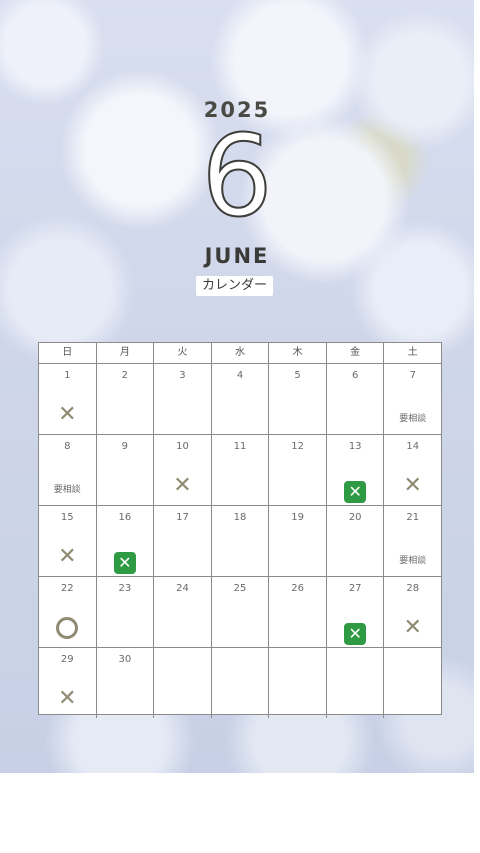 This screenshot has width=480, height=853. I want to click on calendar-day-cell: 25, so click(241, 612).